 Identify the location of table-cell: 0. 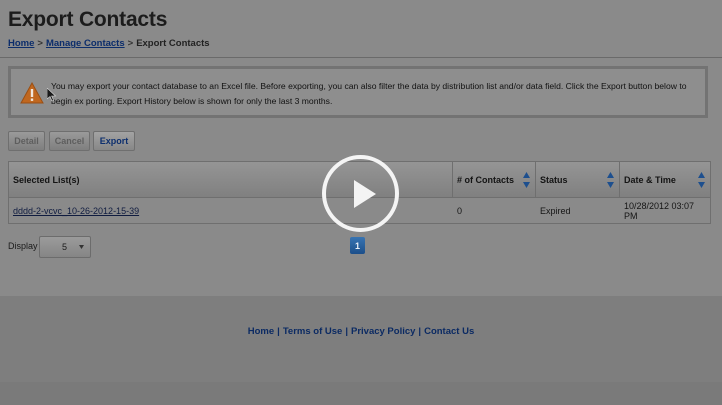
(460, 211).